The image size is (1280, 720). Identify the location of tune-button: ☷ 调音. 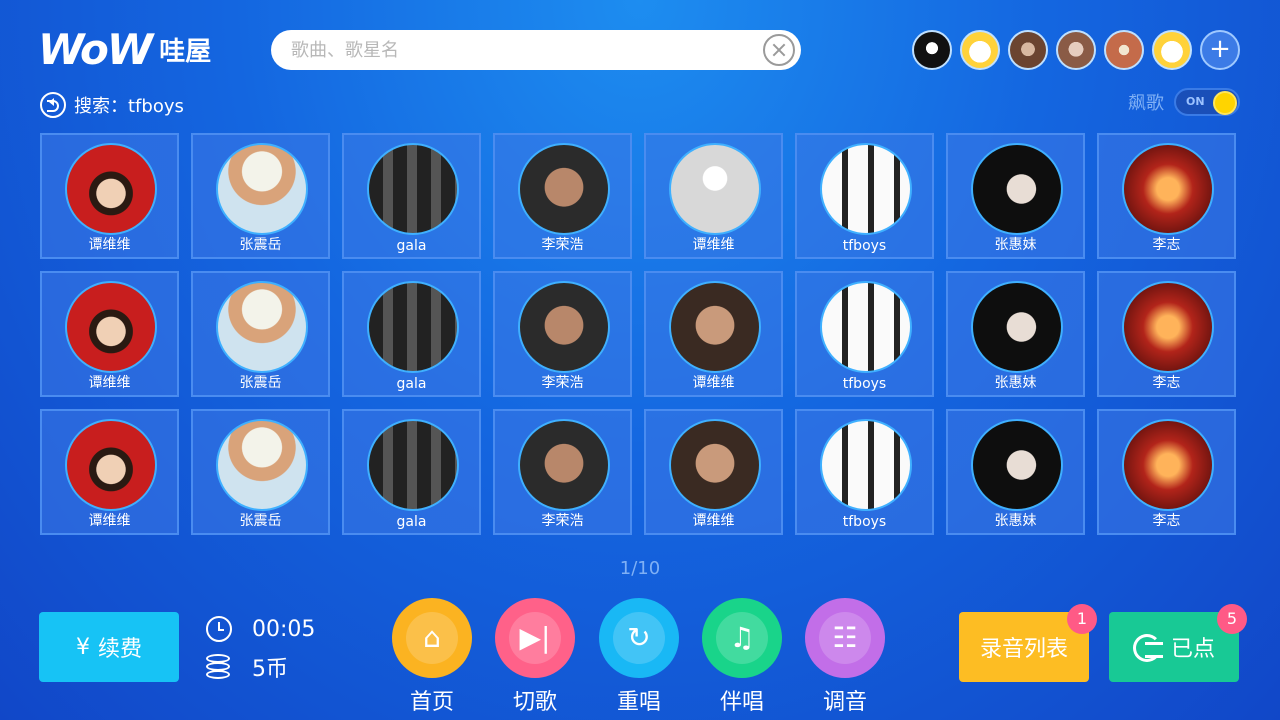
(845, 657).